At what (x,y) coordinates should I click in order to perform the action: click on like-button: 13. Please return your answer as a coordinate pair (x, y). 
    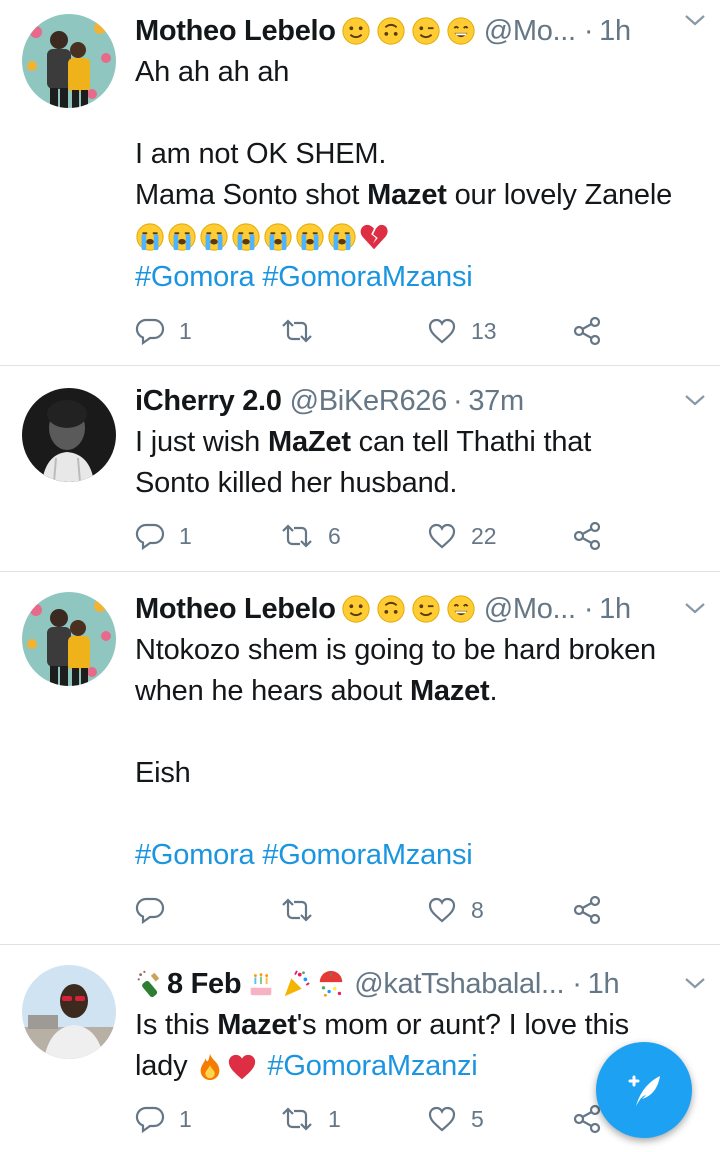
    Looking at the image, I should click on (462, 331).